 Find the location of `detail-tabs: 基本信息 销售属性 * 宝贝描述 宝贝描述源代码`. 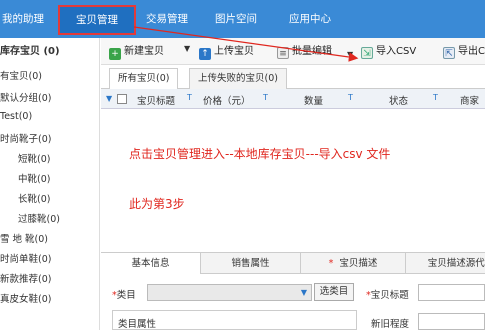

detail-tabs: 基本信息 销售属性 * 宝贝描述 宝贝描述源代码 is located at coordinates (293, 263).